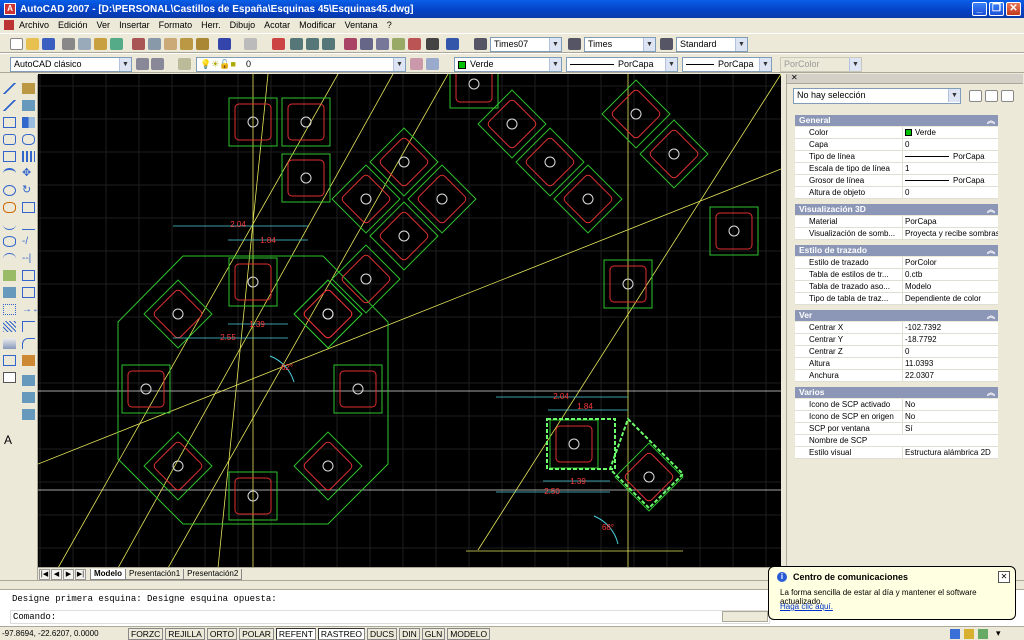  What do you see at coordinates (877, 96) in the screenshot?
I see `selection-select: No hay selección ▼` at bounding box center [877, 96].